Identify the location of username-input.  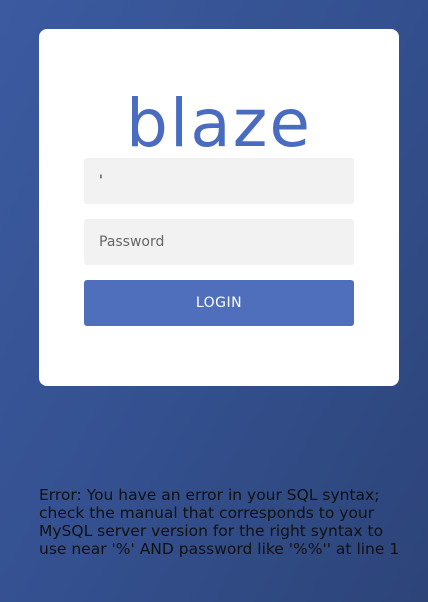
(219, 181).